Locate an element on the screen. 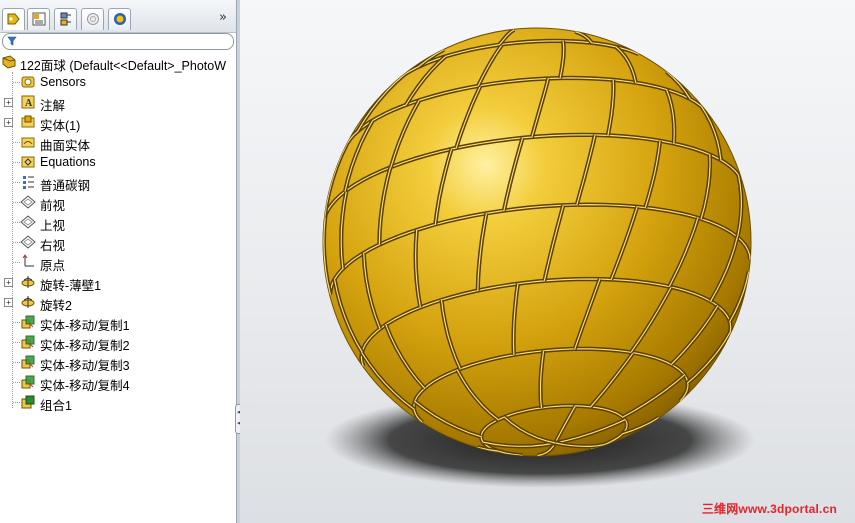  tree-item-label: 组合1 is located at coordinates (56, 406).